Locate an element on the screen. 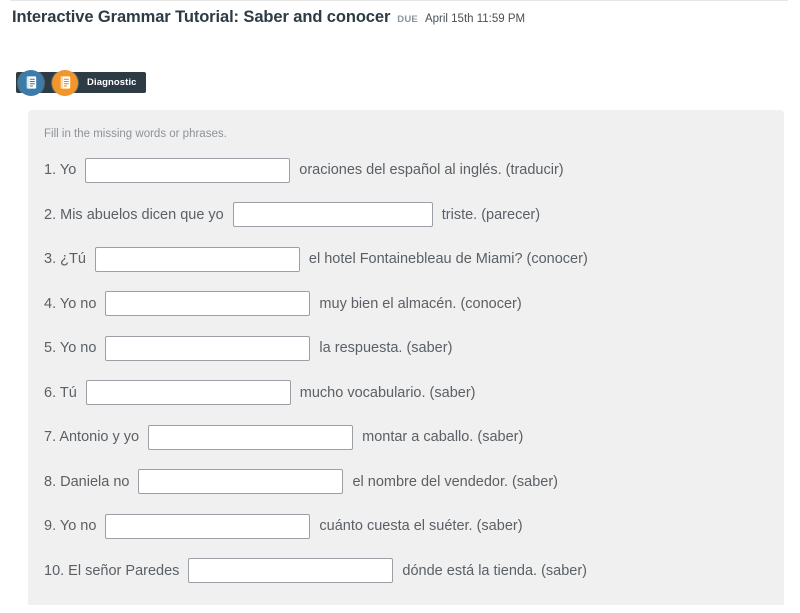 The image size is (800, 613). due-label: DUE is located at coordinates (407, 19).